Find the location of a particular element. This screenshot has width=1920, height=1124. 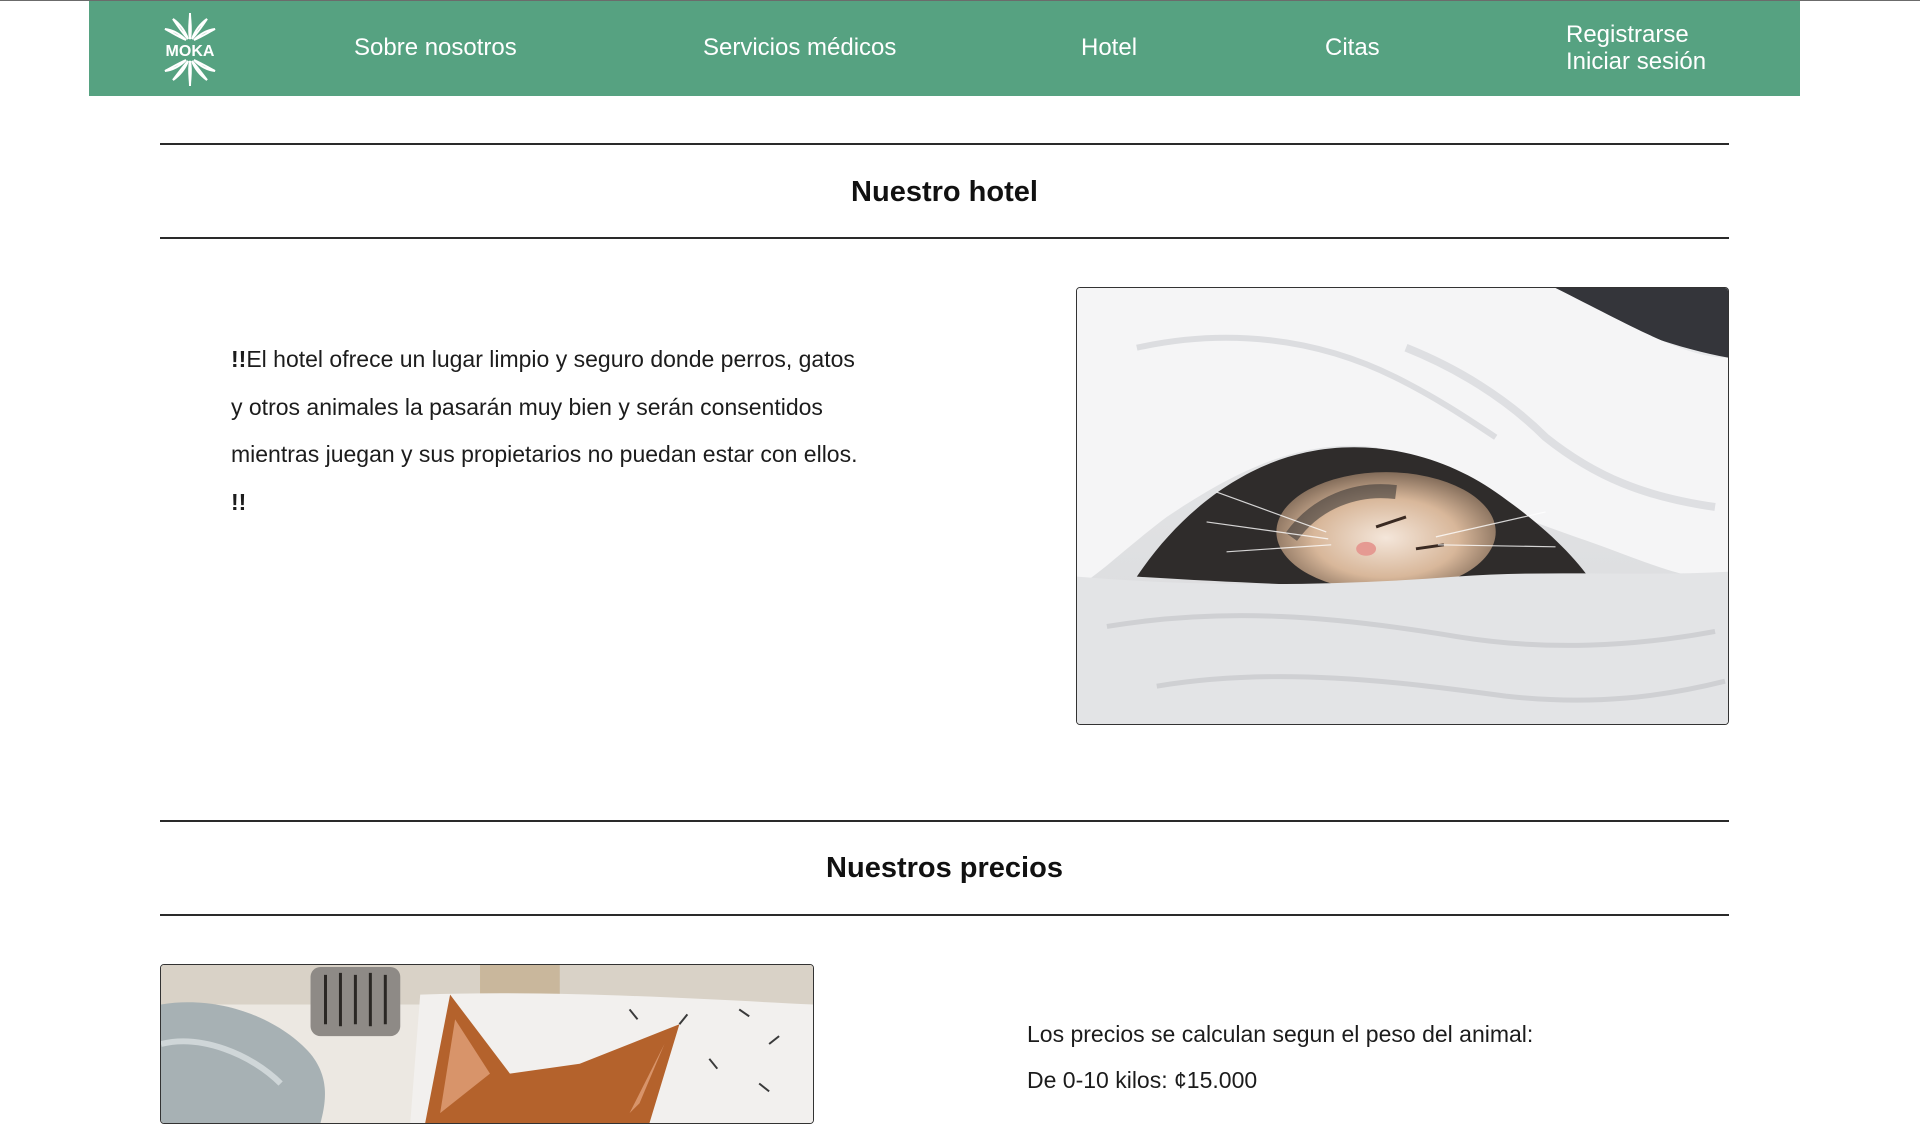

login-link: Iniciar sesión is located at coordinates (1636, 61).